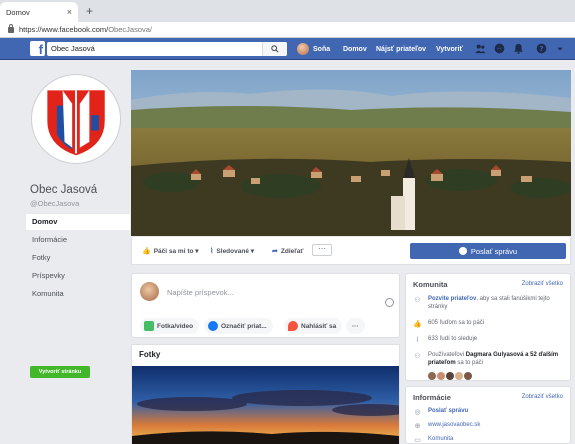 The image size is (575, 444). Describe the element at coordinates (39, 12) in the screenshot. I see `browser-tab: Domov ×` at that location.